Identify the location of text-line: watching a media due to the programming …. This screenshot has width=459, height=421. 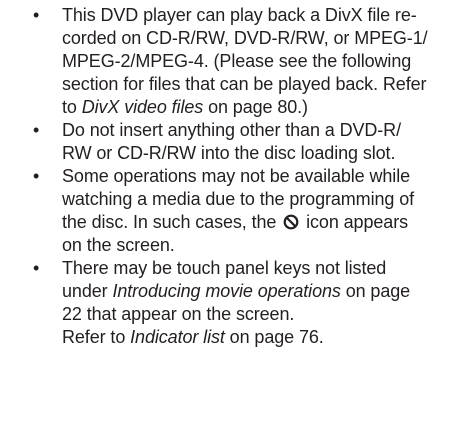
(238, 199).